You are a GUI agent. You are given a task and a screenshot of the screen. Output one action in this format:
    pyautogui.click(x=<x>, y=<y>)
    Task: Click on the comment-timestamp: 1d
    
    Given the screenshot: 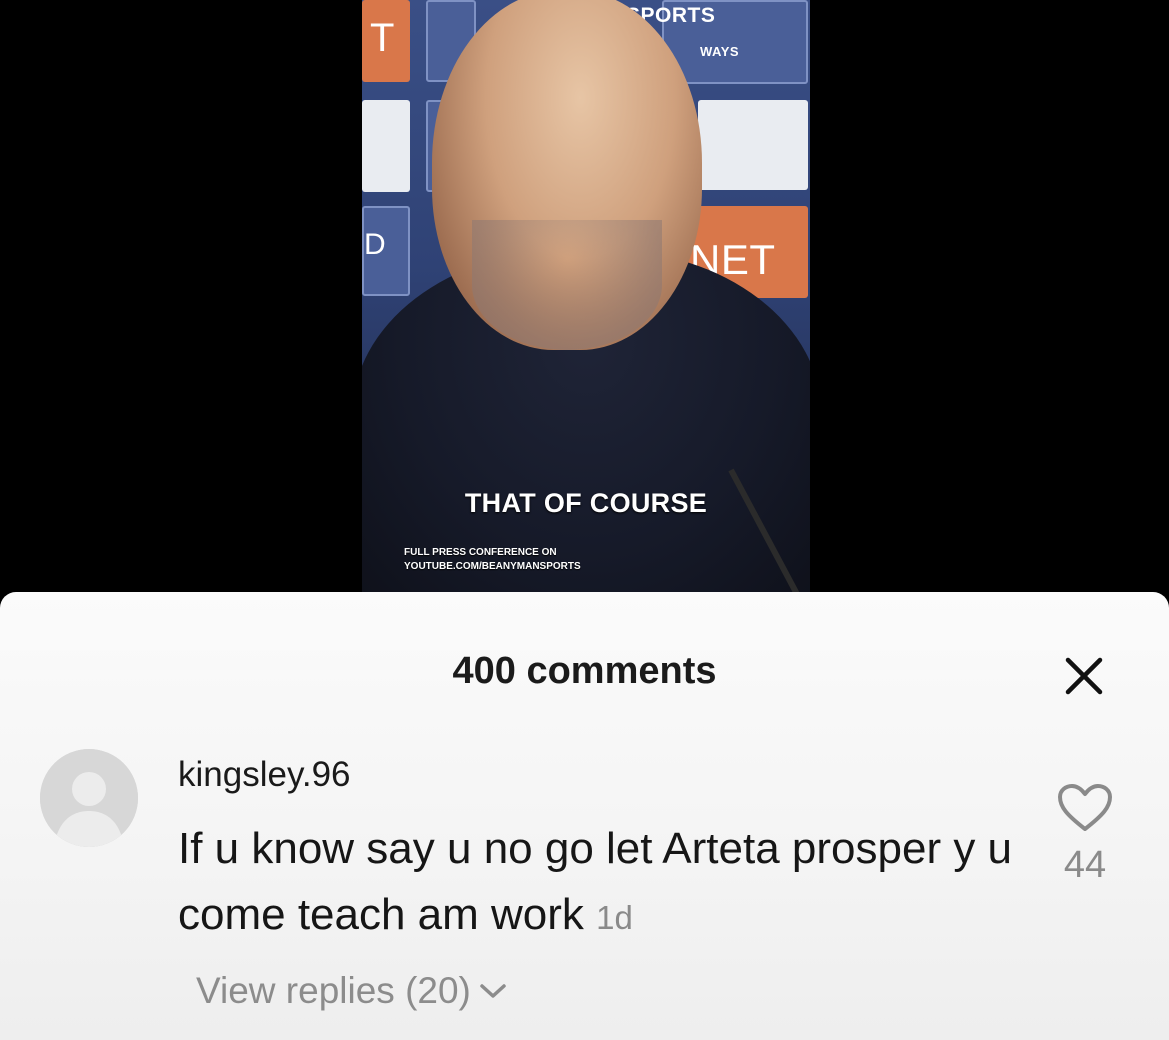 What is the action you would take?
    pyautogui.click(x=614, y=917)
    